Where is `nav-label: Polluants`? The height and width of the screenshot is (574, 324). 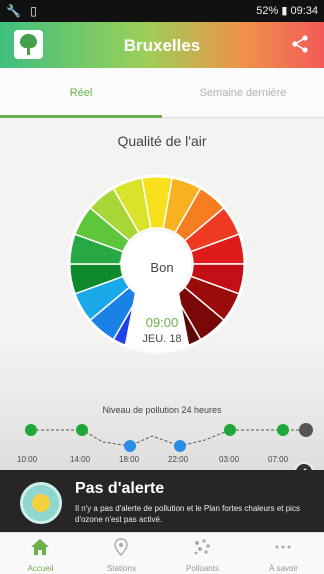 nav-label: Polluants is located at coordinates (202, 568).